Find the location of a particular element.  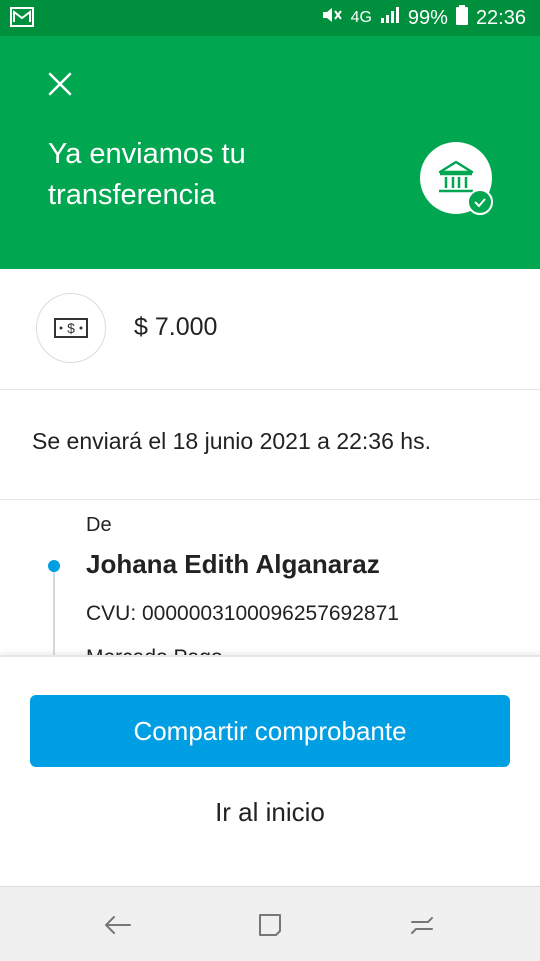

home-square-icon is located at coordinates (270, 925).